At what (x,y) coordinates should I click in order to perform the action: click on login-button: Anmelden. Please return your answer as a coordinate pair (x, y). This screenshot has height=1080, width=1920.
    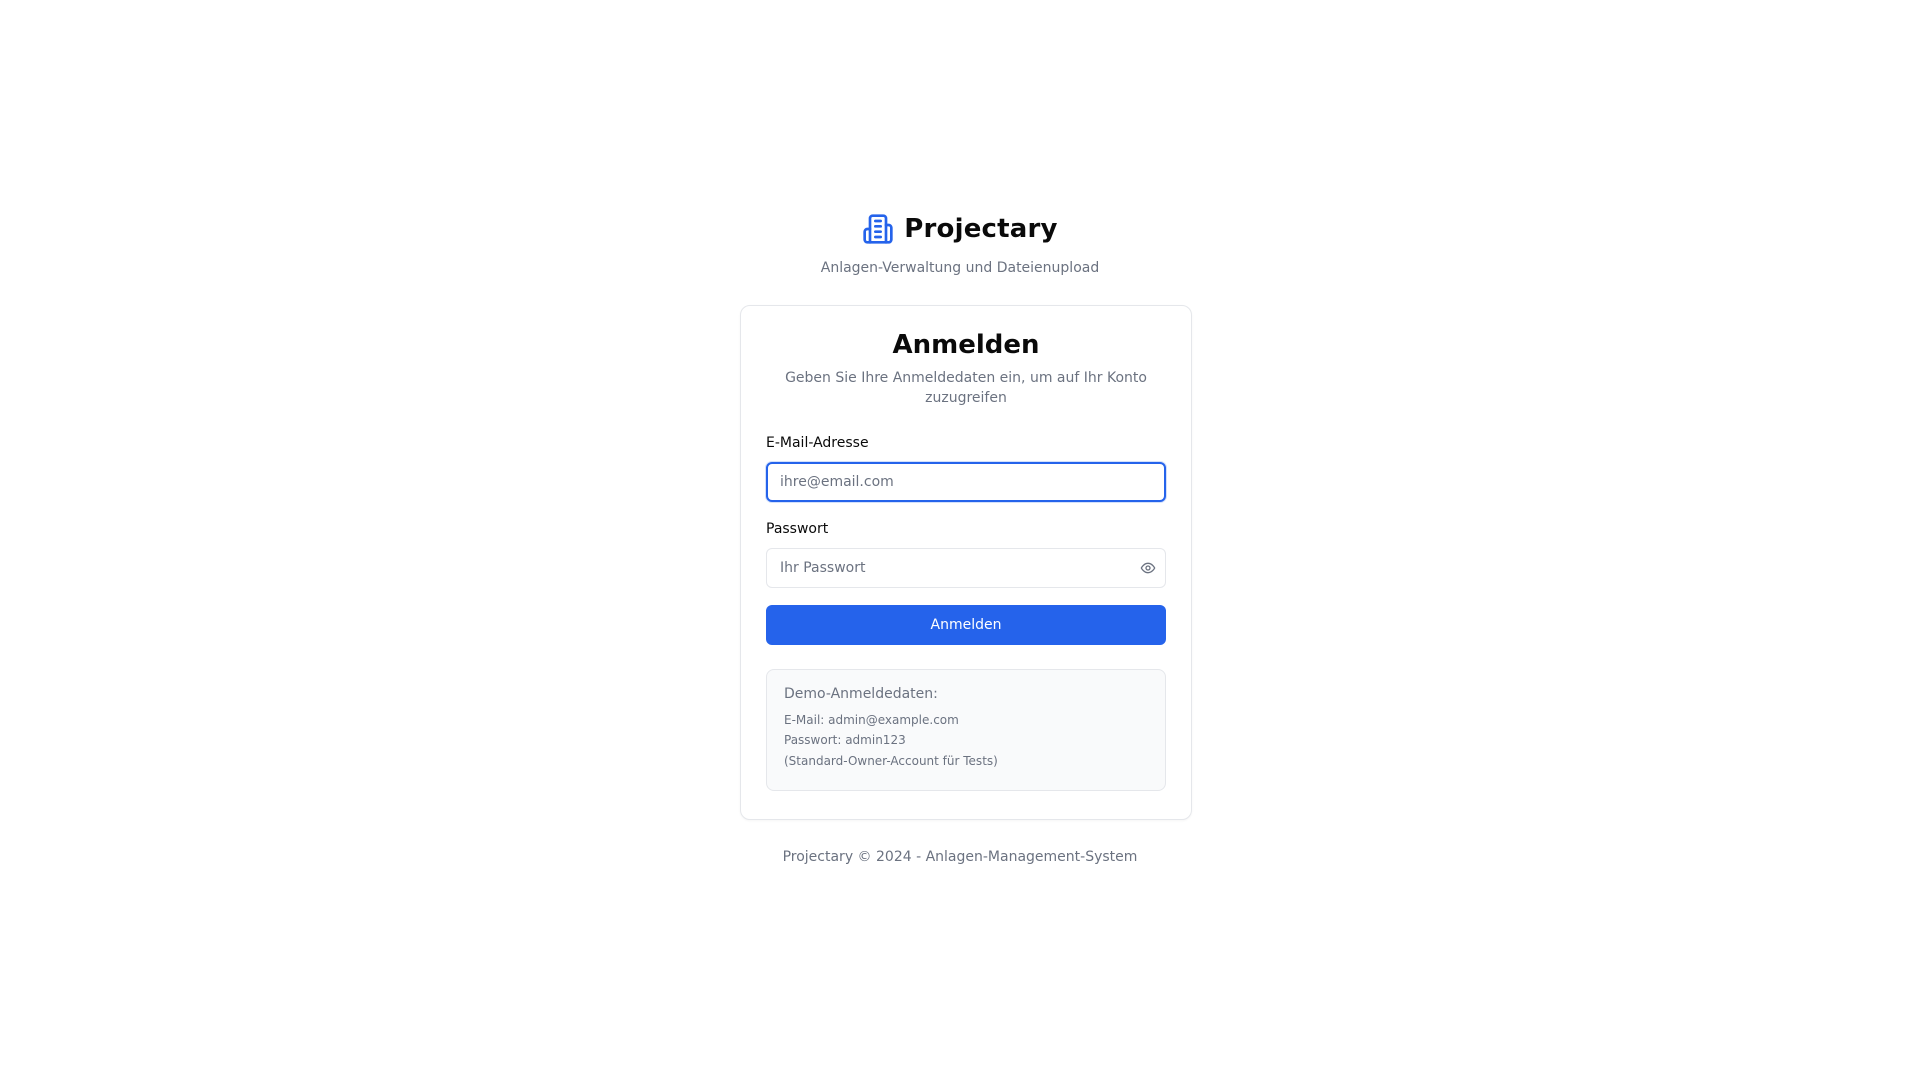
    Looking at the image, I should click on (966, 625).